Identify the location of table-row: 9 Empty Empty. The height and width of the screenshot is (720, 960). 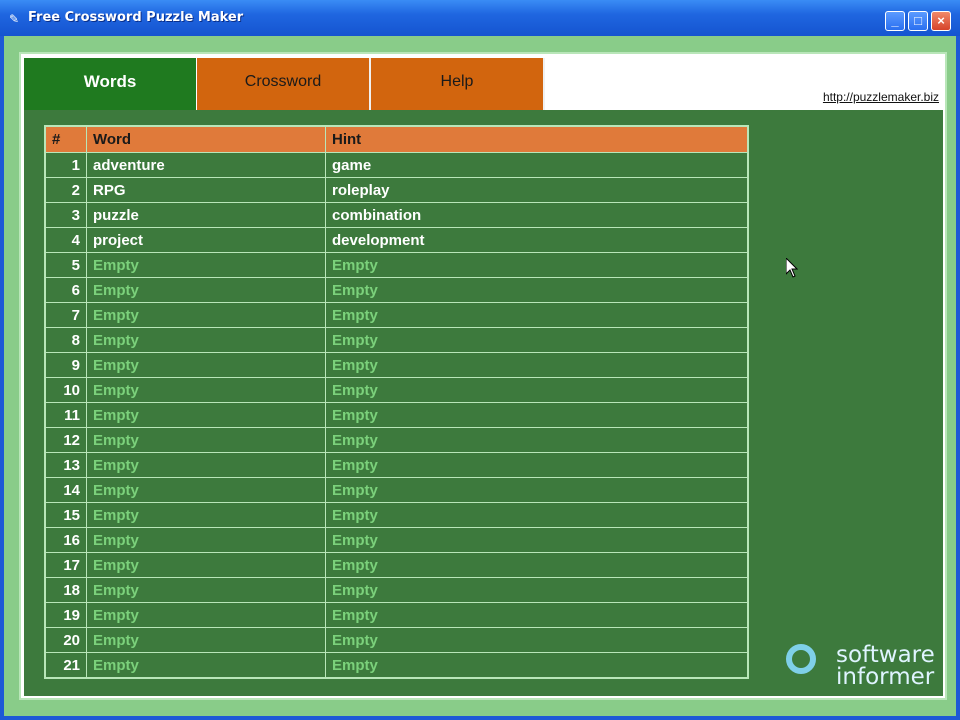
(396, 365).